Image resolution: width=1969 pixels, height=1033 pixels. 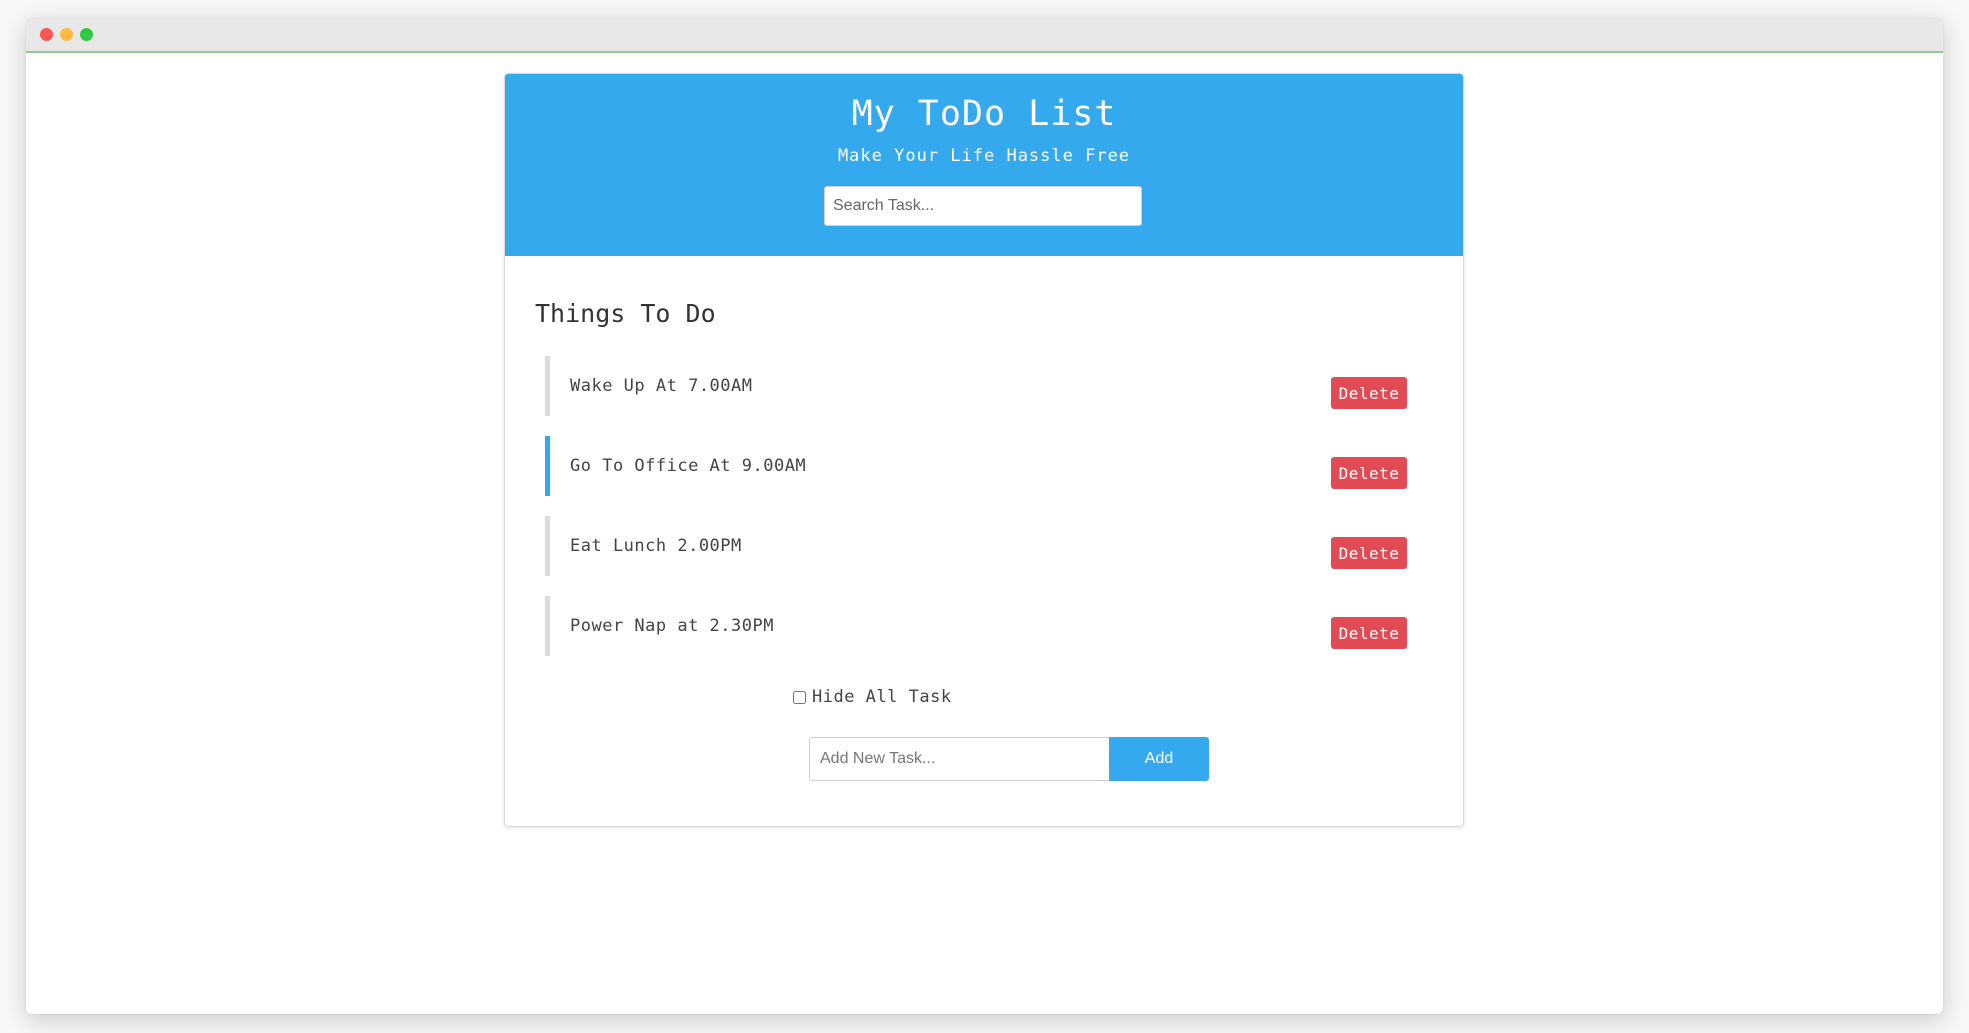 I want to click on todo-header: My ToDo List Make Your Life Hassle Free, so click(x=984, y=165).